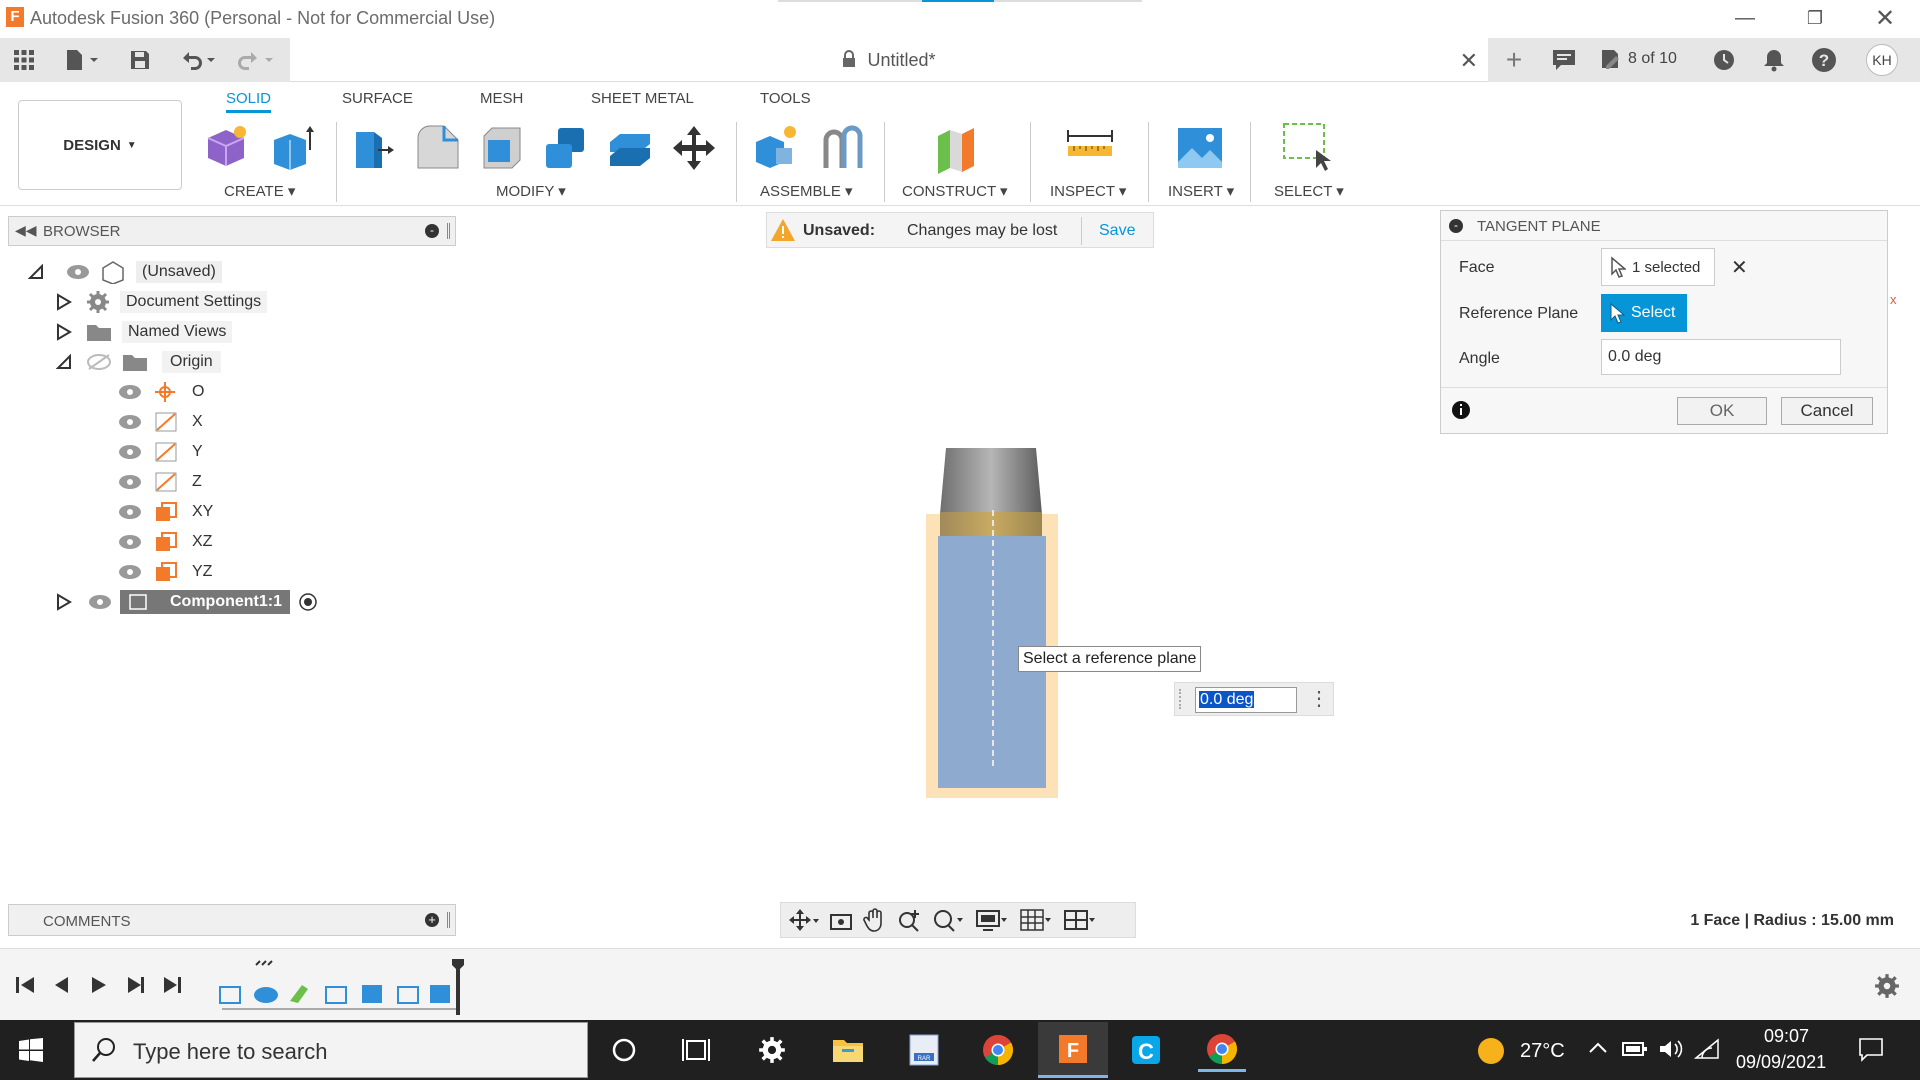 The height and width of the screenshot is (1080, 1920). What do you see at coordinates (1774, 60) in the screenshot?
I see `notifications-bell-icon` at bounding box center [1774, 60].